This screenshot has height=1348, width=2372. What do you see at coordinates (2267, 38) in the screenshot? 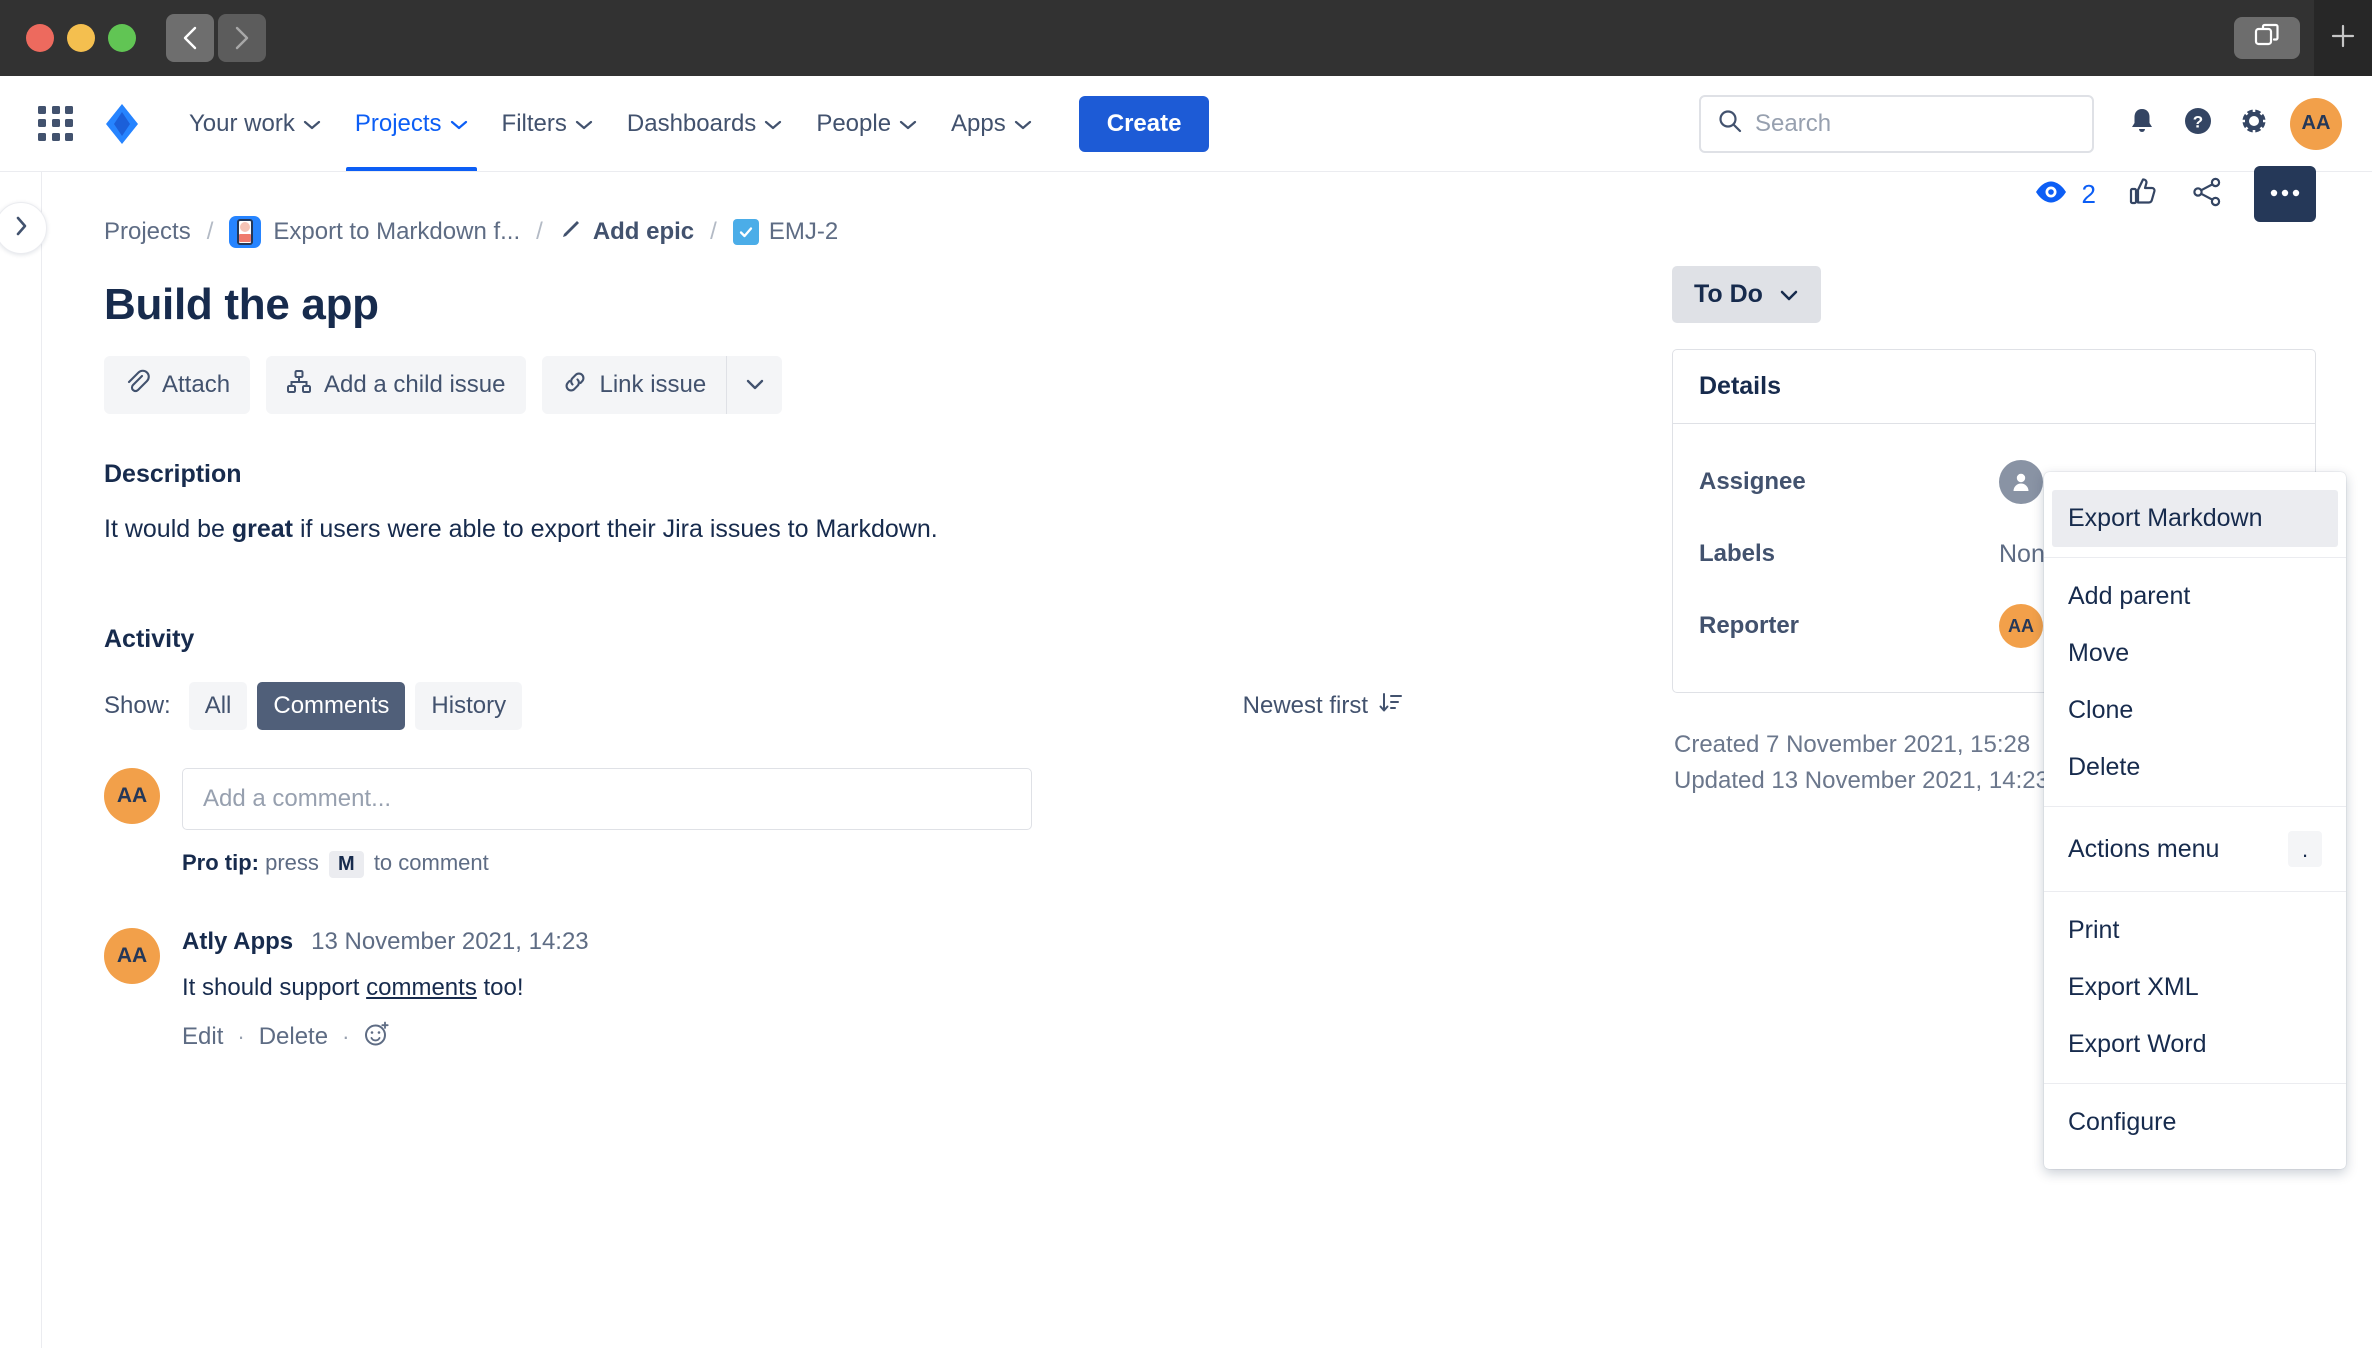
I see `tab-overview-button` at bounding box center [2267, 38].